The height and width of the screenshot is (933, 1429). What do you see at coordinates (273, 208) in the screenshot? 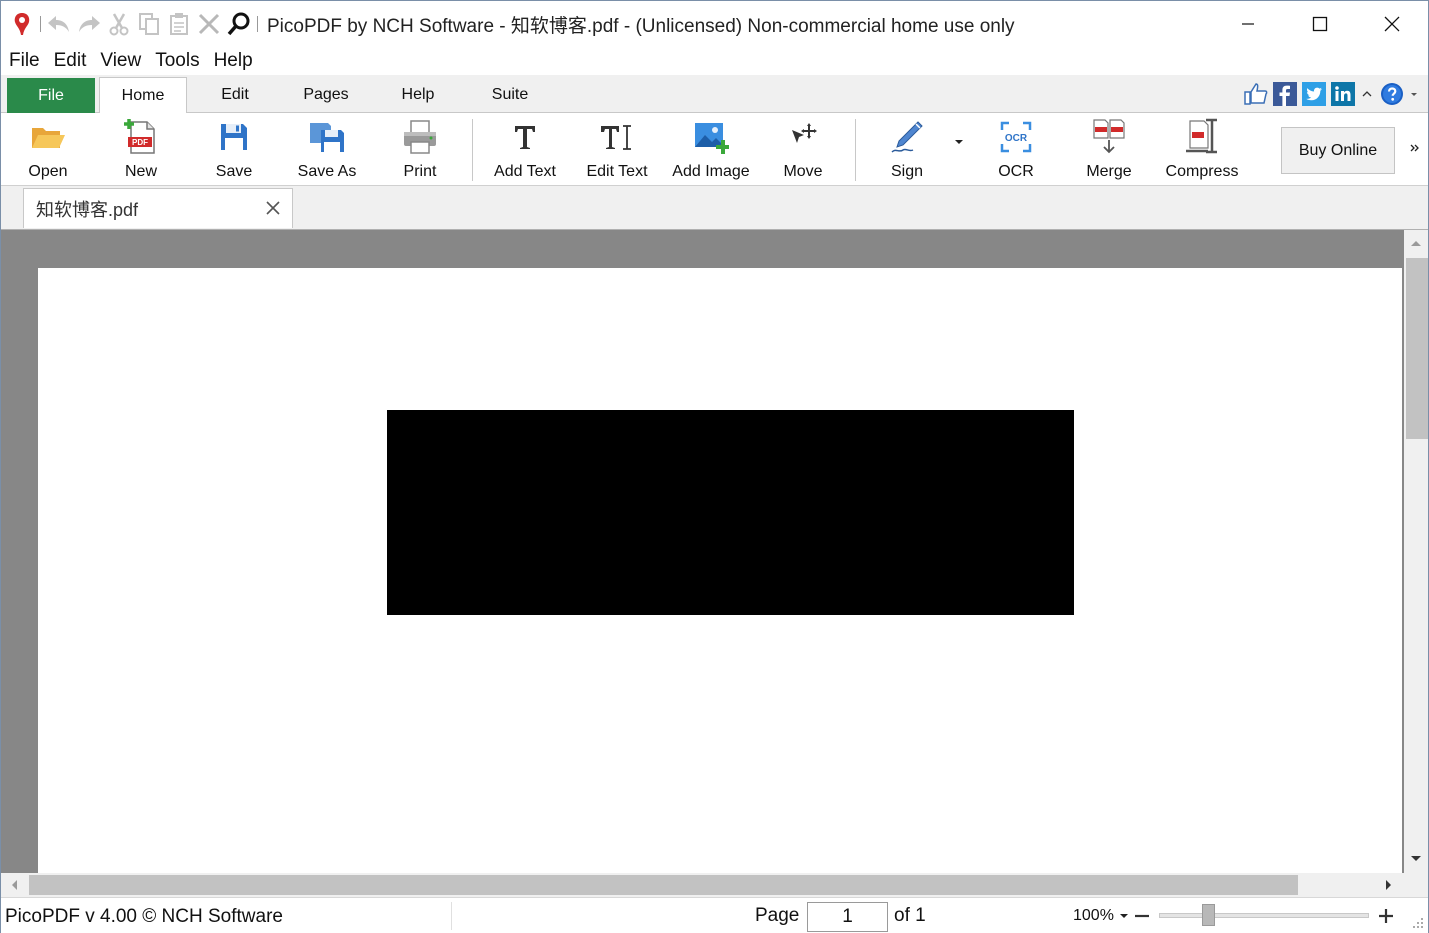
I see `close-tab-icon` at bounding box center [273, 208].